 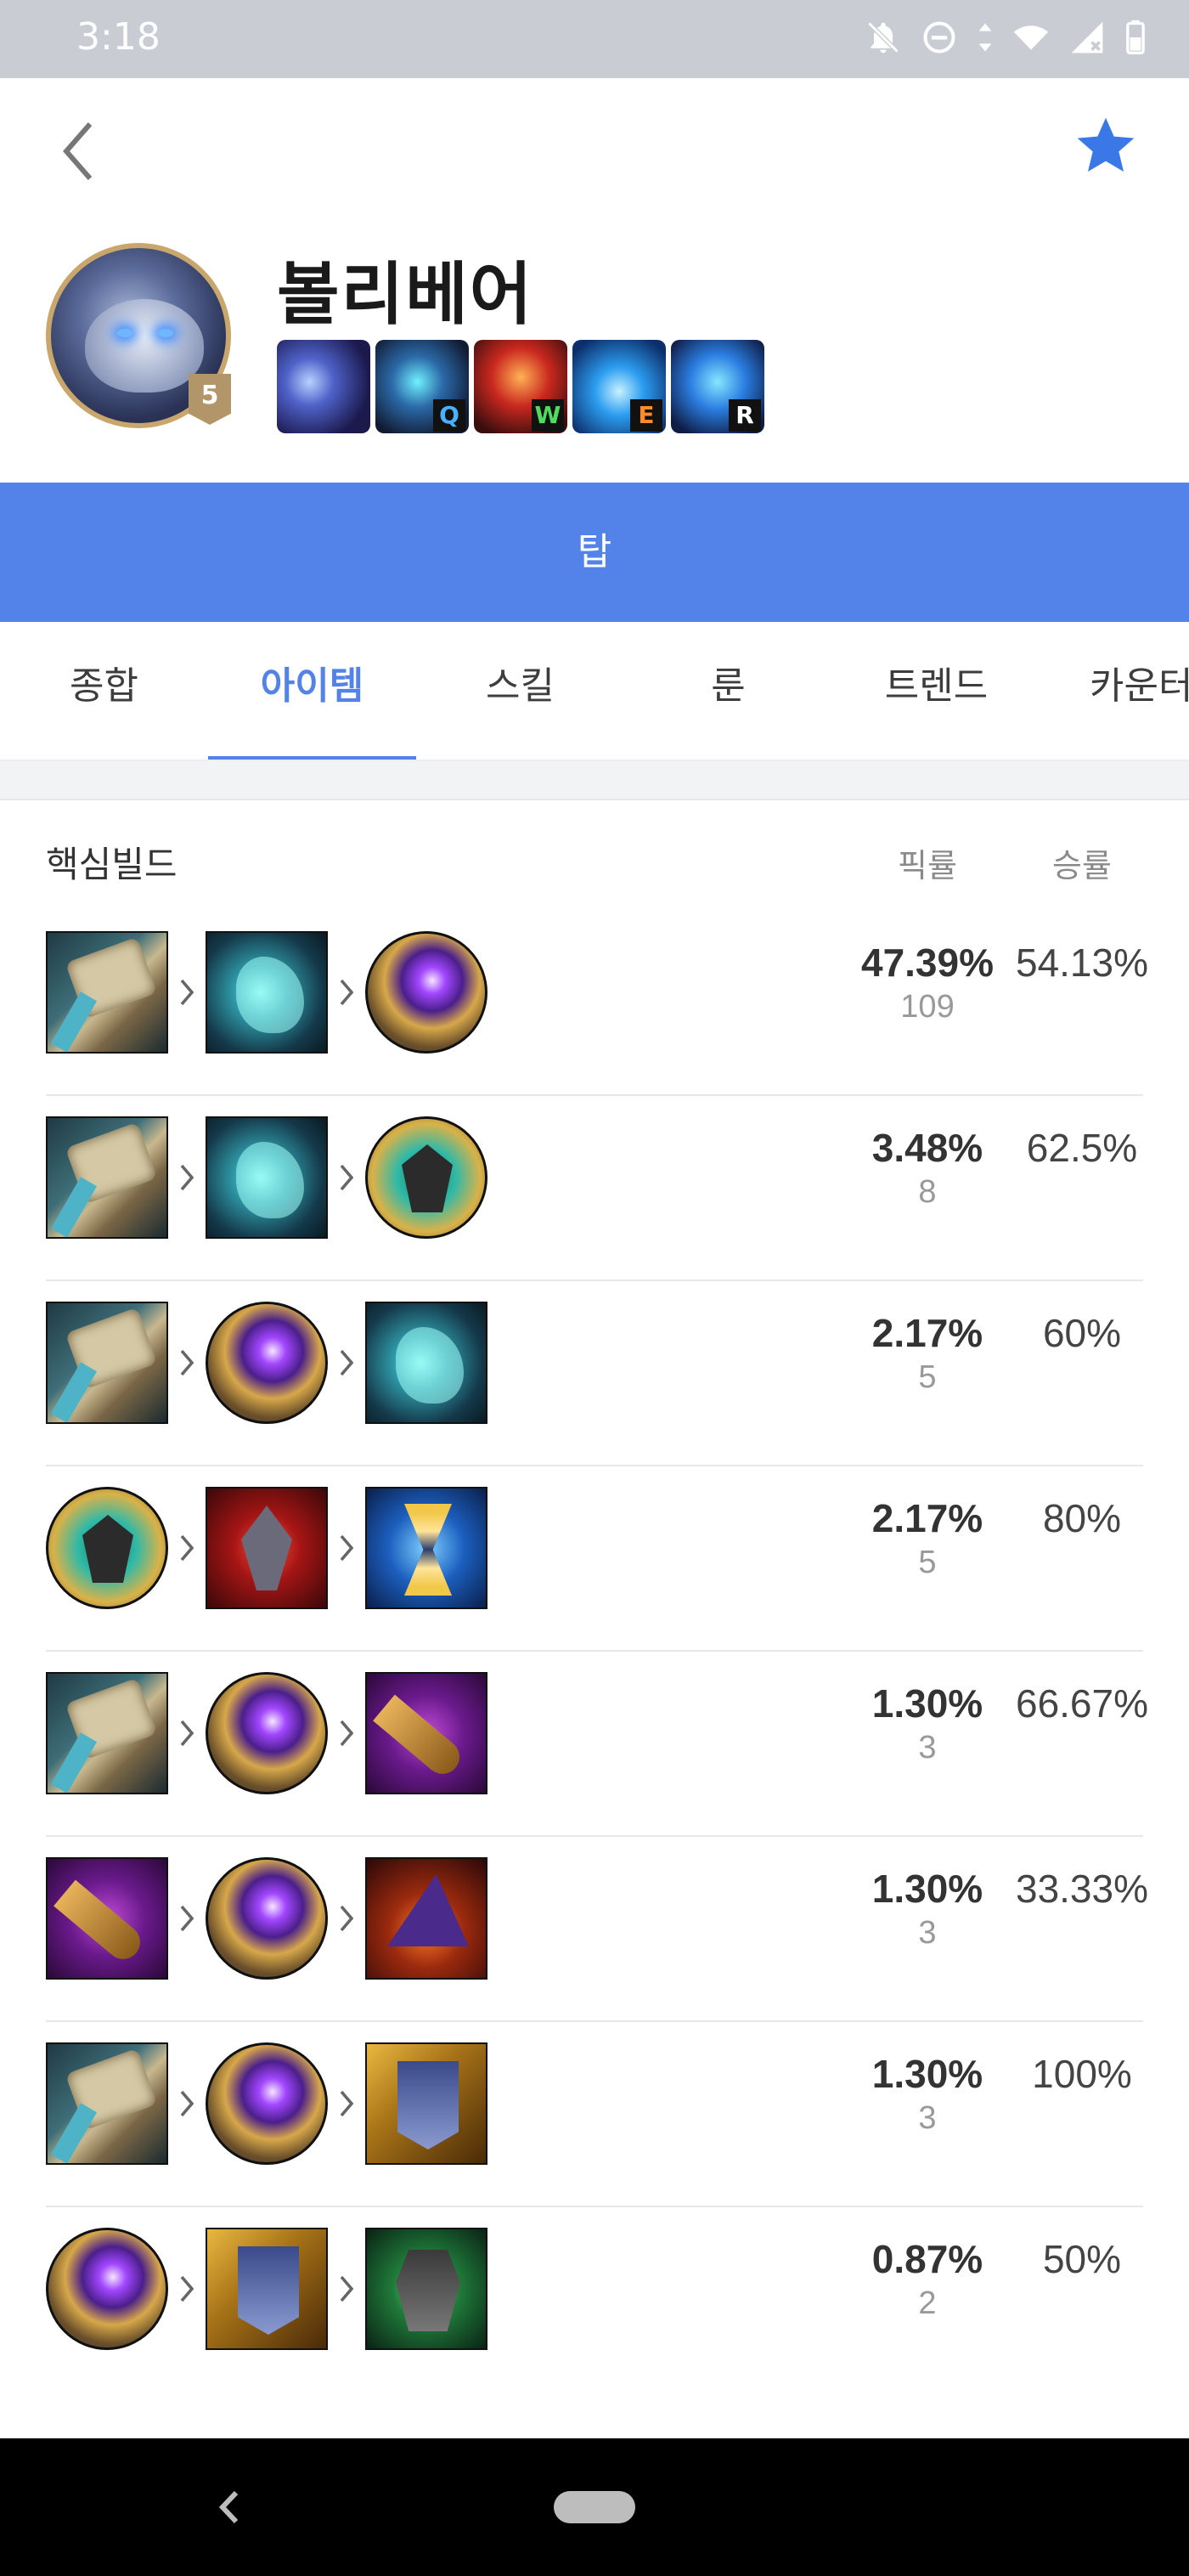 What do you see at coordinates (718, 386) in the screenshot?
I see `skill-r-icon: R` at bounding box center [718, 386].